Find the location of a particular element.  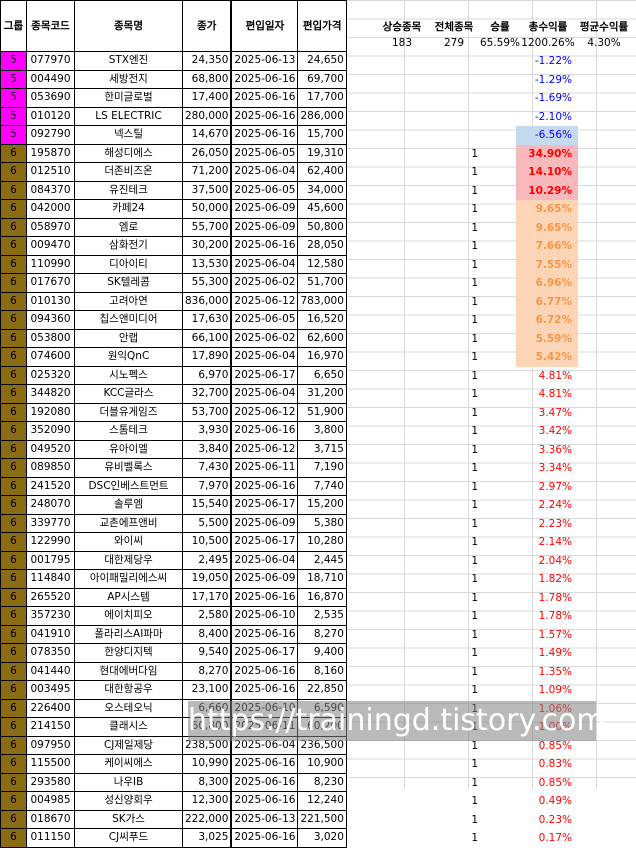

date-cell: 2025-06-05 is located at coordinates (264, 320).